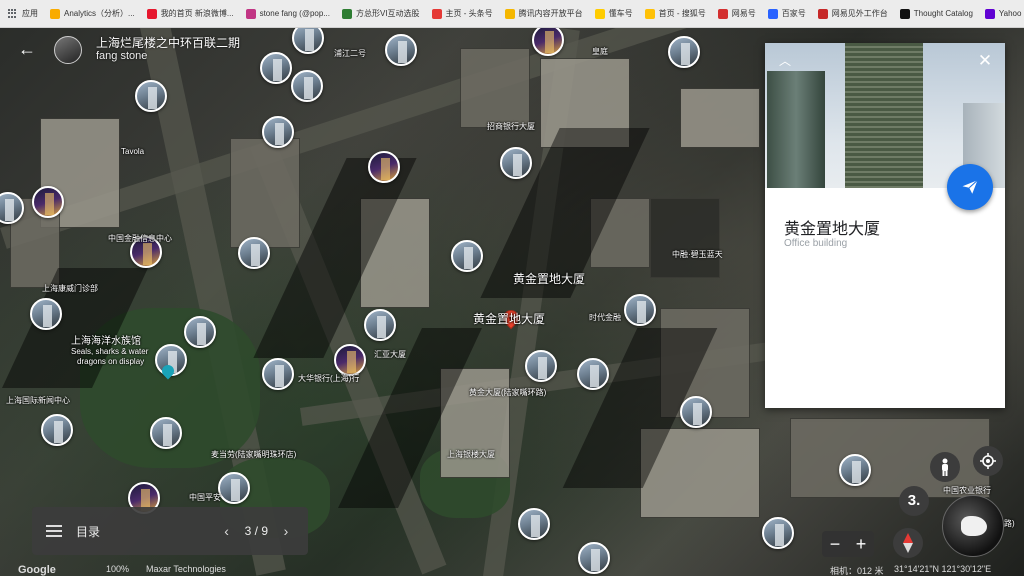 This screenshot has width=1024, height=576. Describe the element at coordinates (1009, 523) in the screenshot. I see `map-label: 路)` at that location.